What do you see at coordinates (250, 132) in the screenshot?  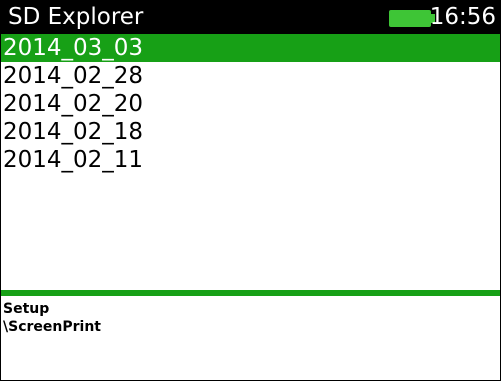 I see `file-item: 2014_02_18` at bounding box center [250, 132].